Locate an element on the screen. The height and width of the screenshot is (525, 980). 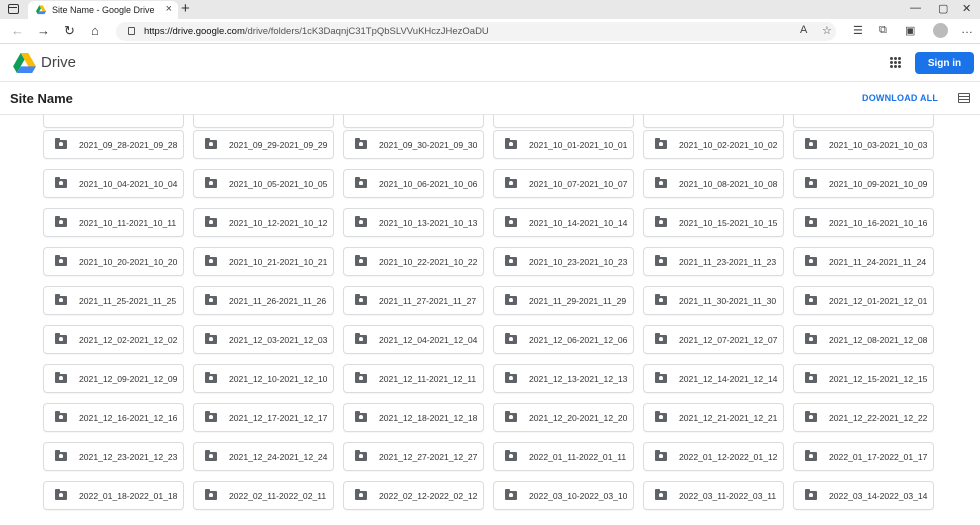
folder-card: 2021_10_14-2021_10_14 is located at coordinates (563, 222).